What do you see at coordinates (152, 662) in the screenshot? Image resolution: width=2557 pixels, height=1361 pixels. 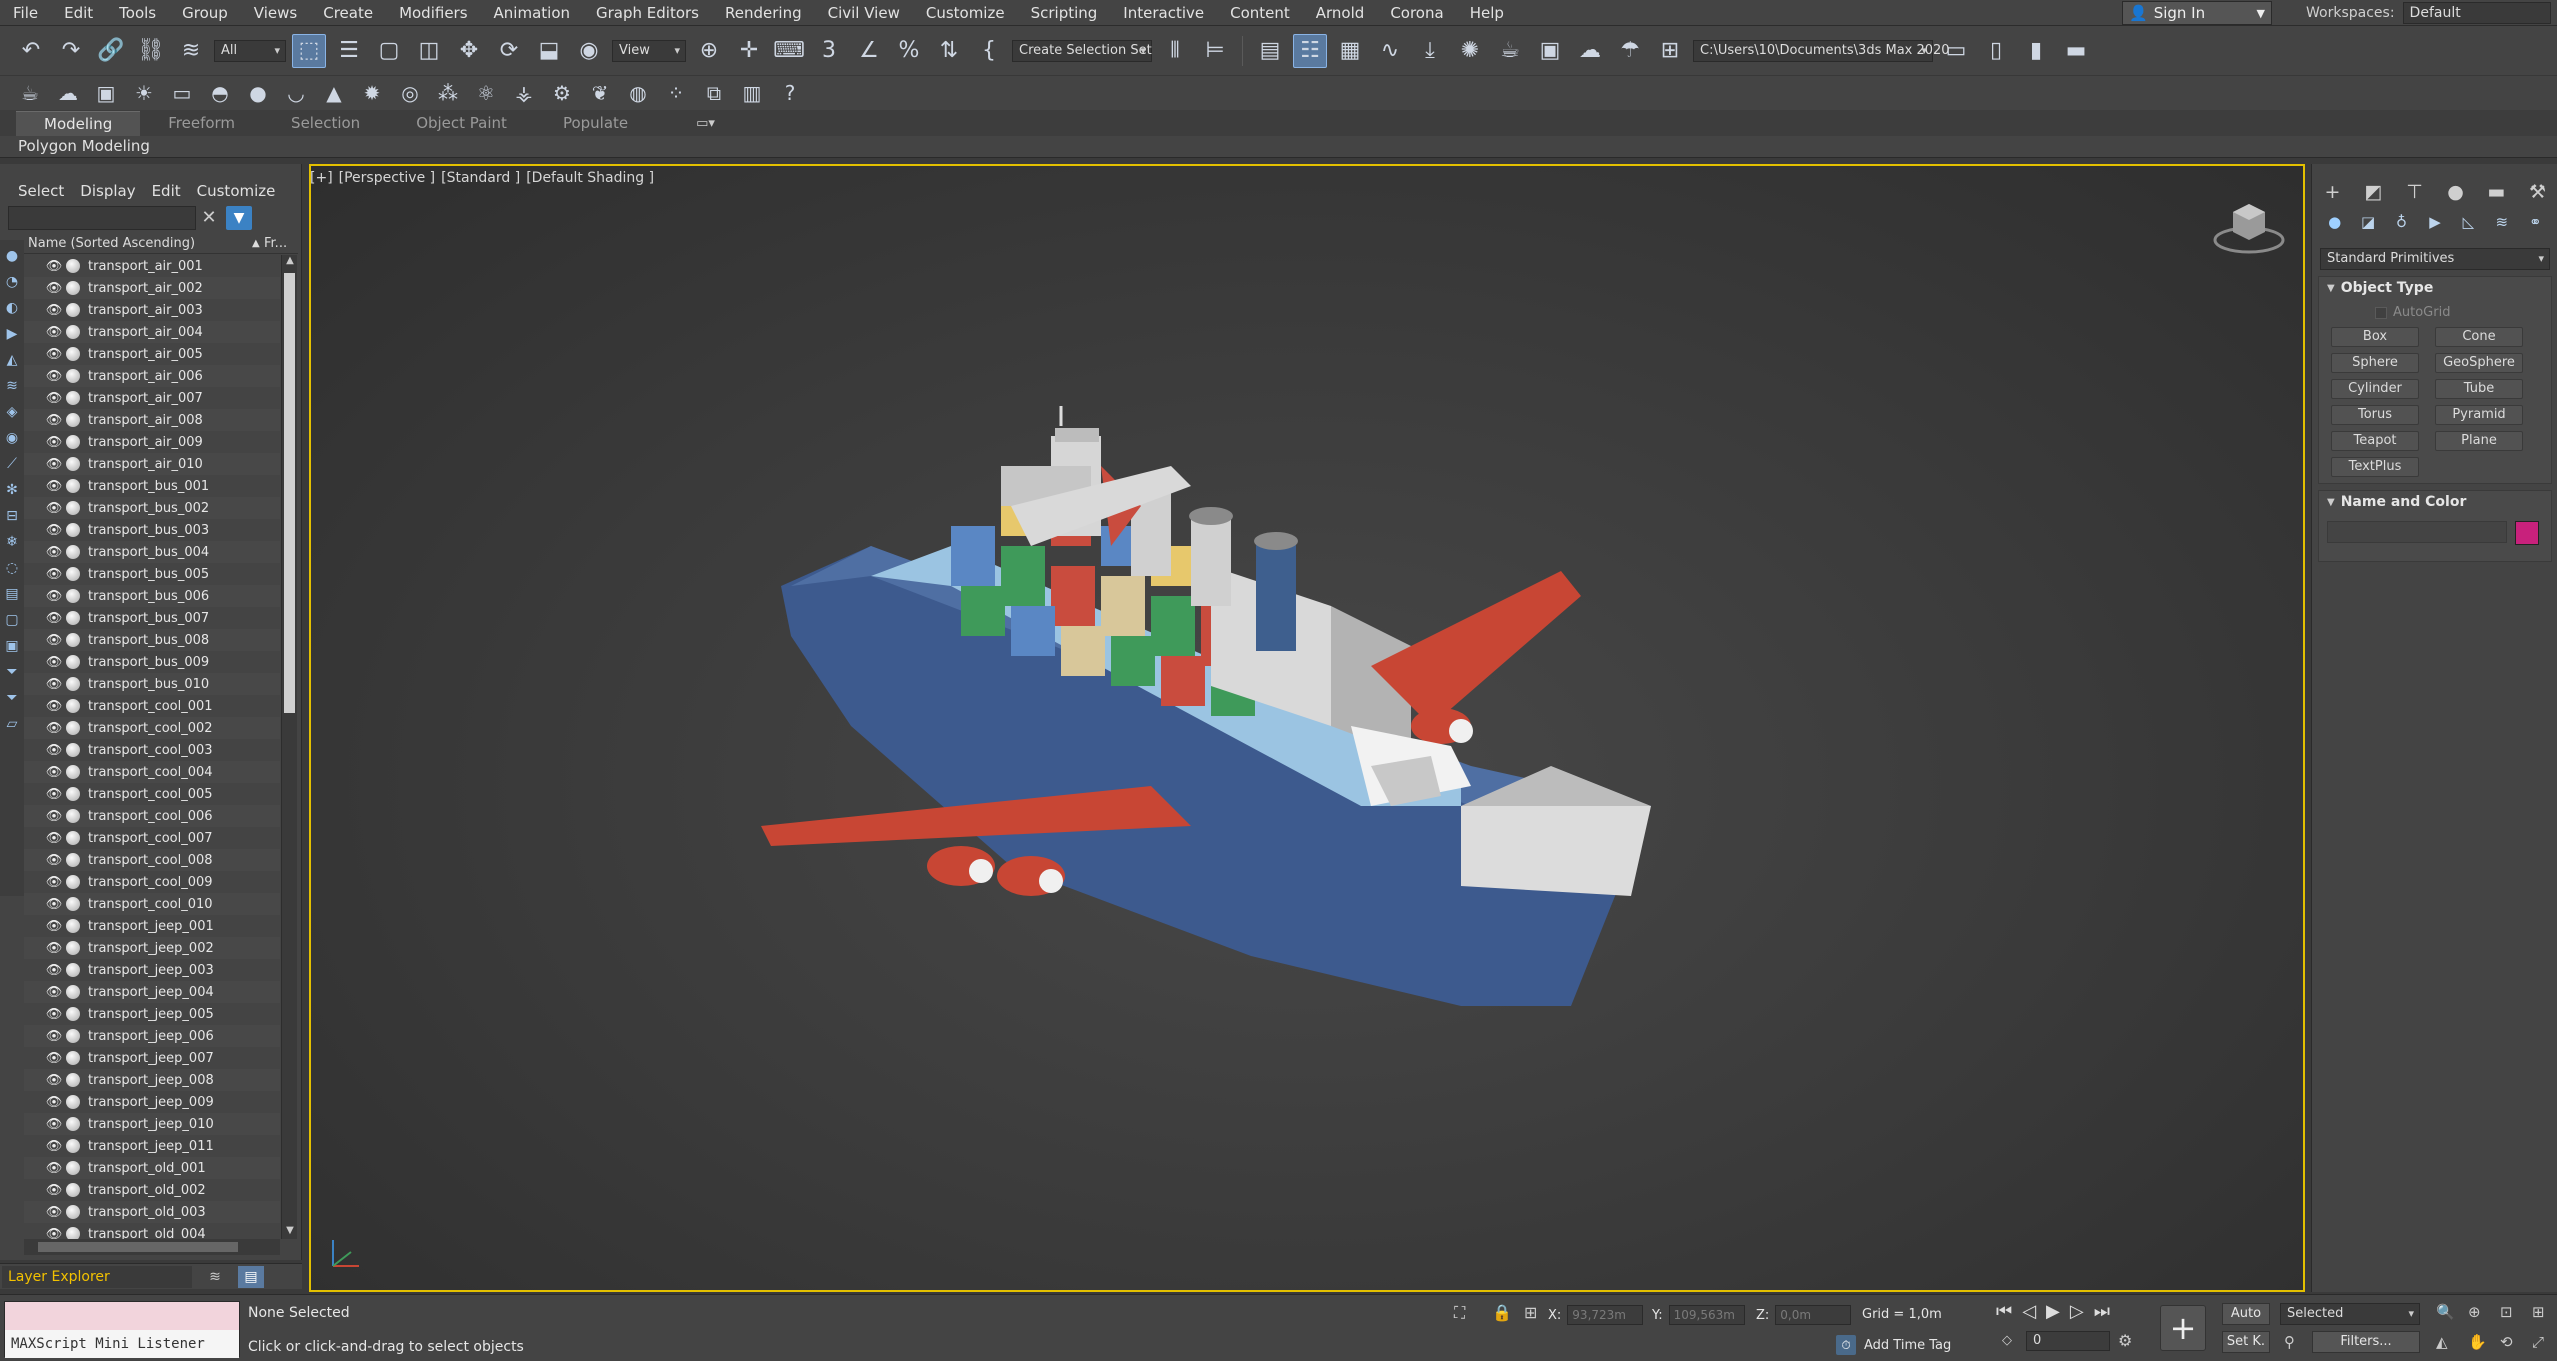 I see `list-item: 👁 transport_bus_009` at bounding box center [152, 662].